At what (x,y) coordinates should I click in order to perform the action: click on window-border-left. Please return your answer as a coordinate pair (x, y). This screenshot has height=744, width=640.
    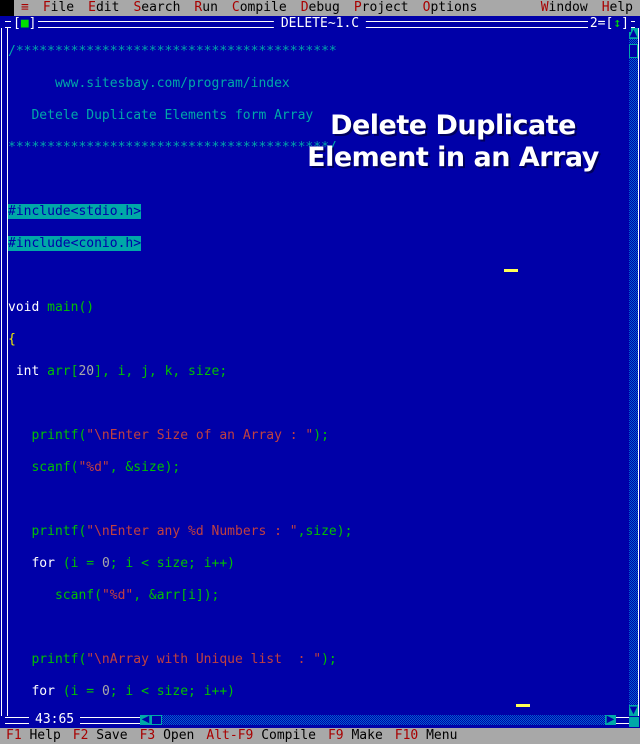
    Looking at the image, I should click on (4, 372).